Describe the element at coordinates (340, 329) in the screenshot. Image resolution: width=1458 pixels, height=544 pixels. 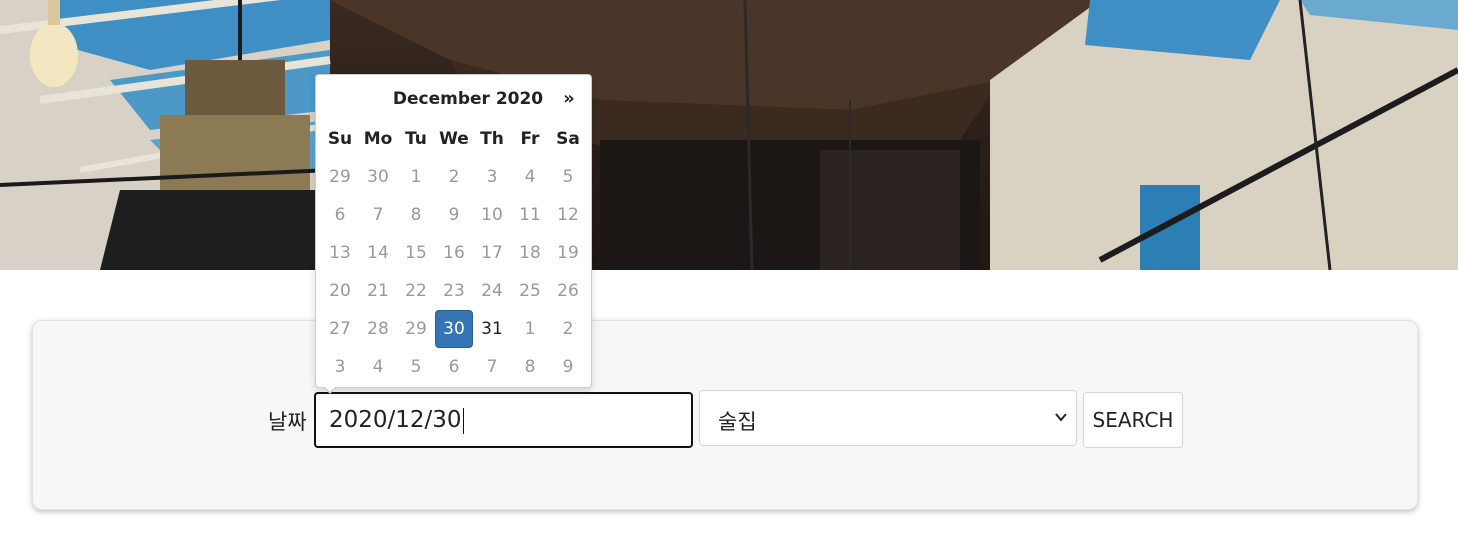
I see `day-cell: 27` at that location.